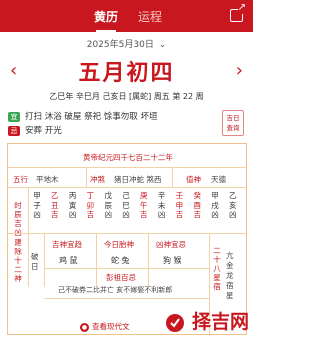 The height and width of the screenshot is (340, 320). Describe the element at coordinates (47, 179) in the screenshot. I see `wuxing-value: 平地木` at that location.